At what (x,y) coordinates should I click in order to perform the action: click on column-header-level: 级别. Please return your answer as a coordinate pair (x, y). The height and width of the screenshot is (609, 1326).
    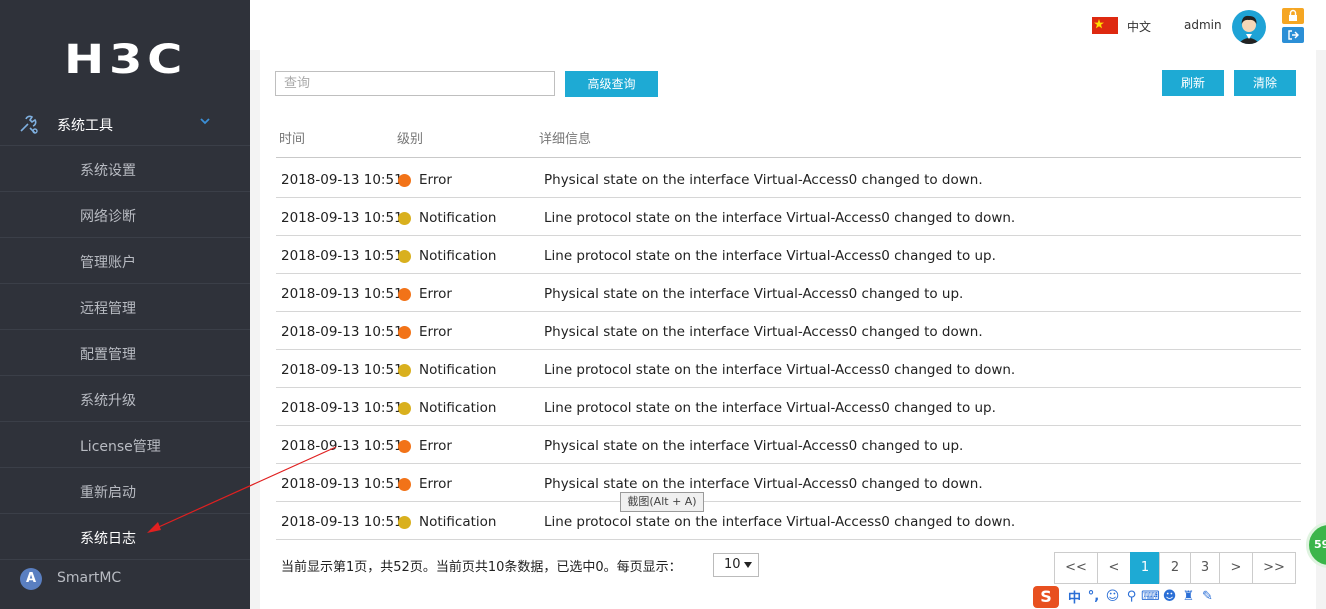
    Looking at the image, I should click on (410, 137).